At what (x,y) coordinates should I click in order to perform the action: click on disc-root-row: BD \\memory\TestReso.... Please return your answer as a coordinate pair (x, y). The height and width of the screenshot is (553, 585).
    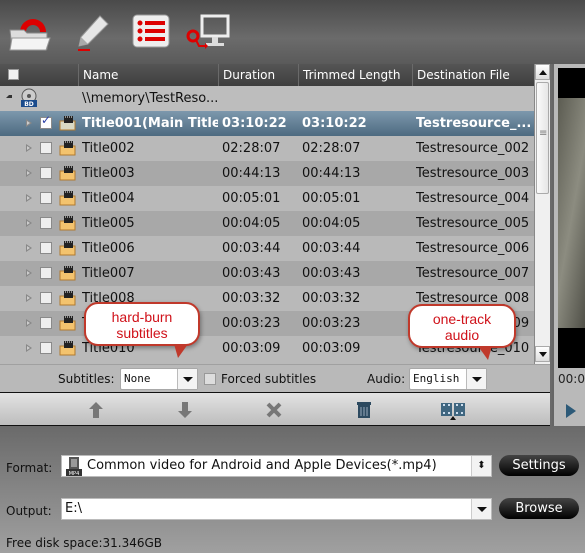
    Looking at the image, I should click on (267, 98).